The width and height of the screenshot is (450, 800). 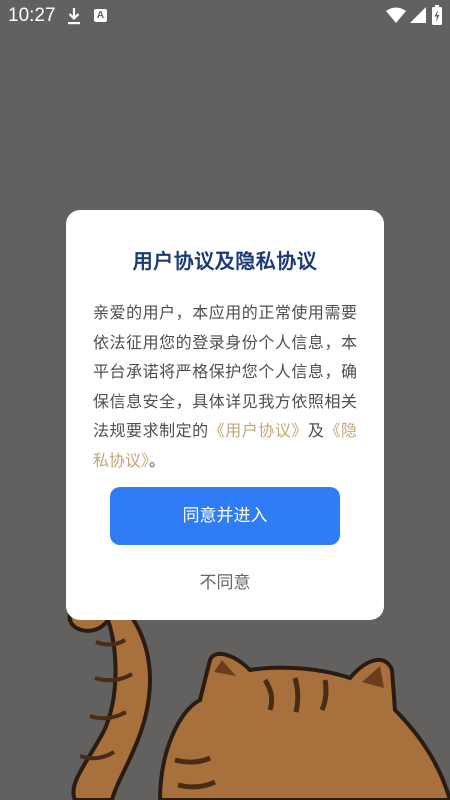 I want to click on download-icon, so click(x=74, y=16).